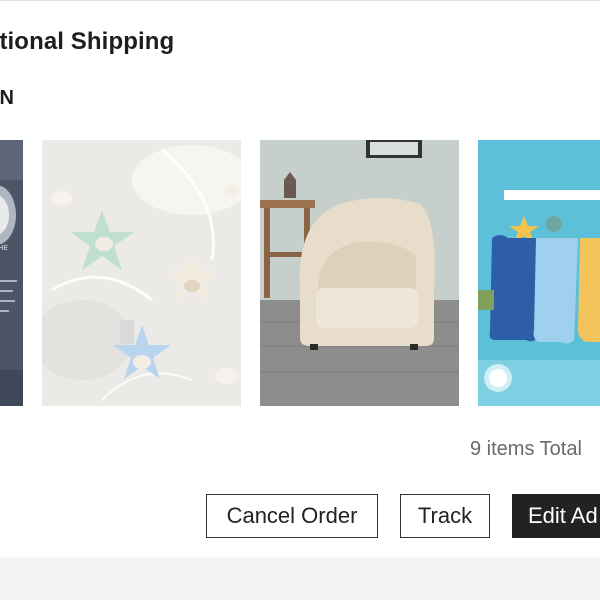 This screenshot has height=600, width=600. I want to click on edit-address-button: Edit Ad, so click(556, 516).